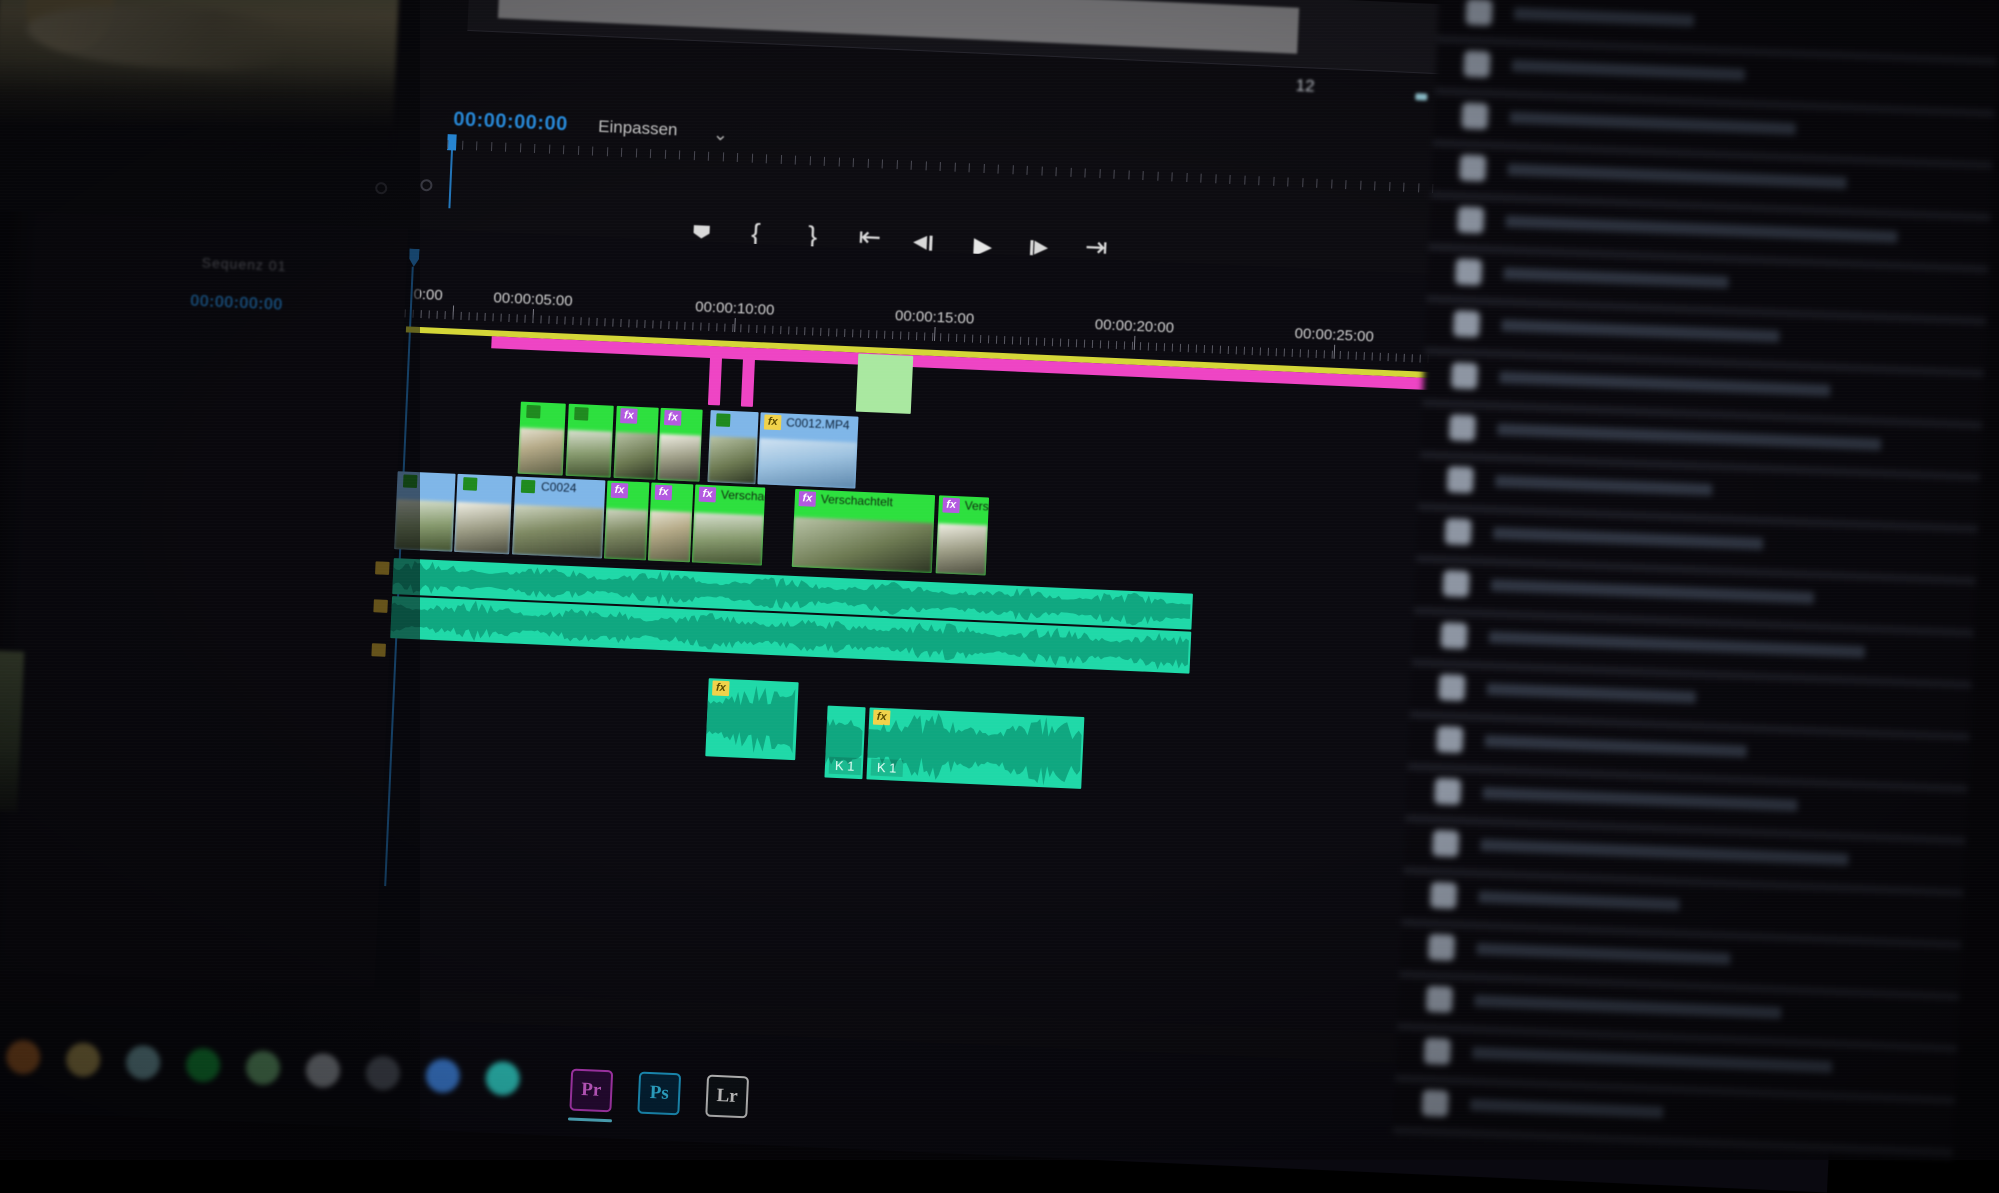  What do you see at coordinates (591, 1090) in the screenshot?
I see `taskbar-app-premiere-pro: Pr` at bounding box center [591, 1090].